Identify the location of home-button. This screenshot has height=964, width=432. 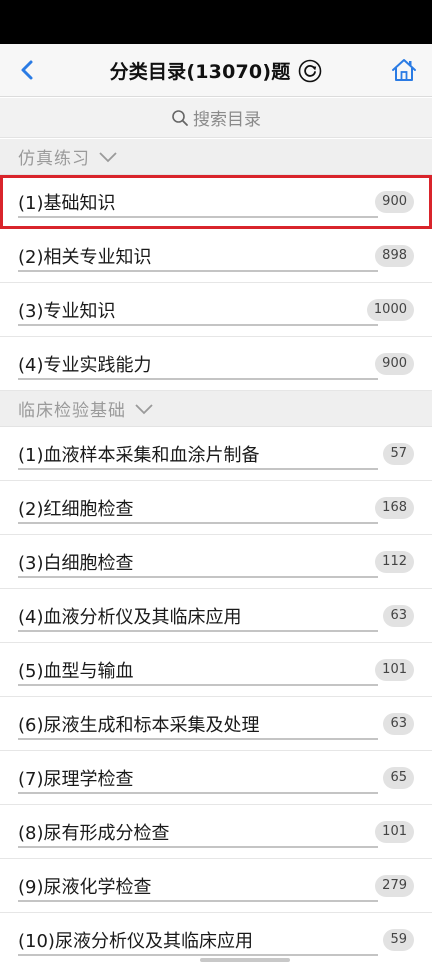
(404, 70).